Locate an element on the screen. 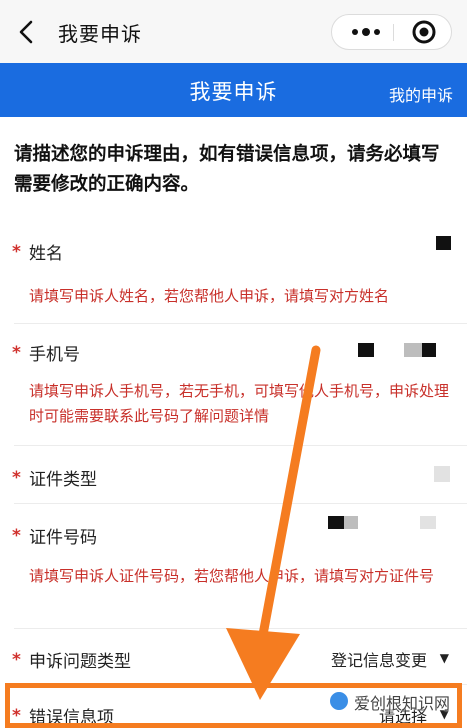 The image size is (467, 728). dropdown-arrow-icon: ▼ is located at coordinates (444, 658).